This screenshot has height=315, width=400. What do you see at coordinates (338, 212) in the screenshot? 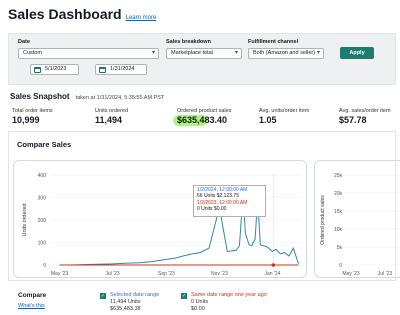
I see `y-tick-label: 15k` at bounding box center [338, 212].